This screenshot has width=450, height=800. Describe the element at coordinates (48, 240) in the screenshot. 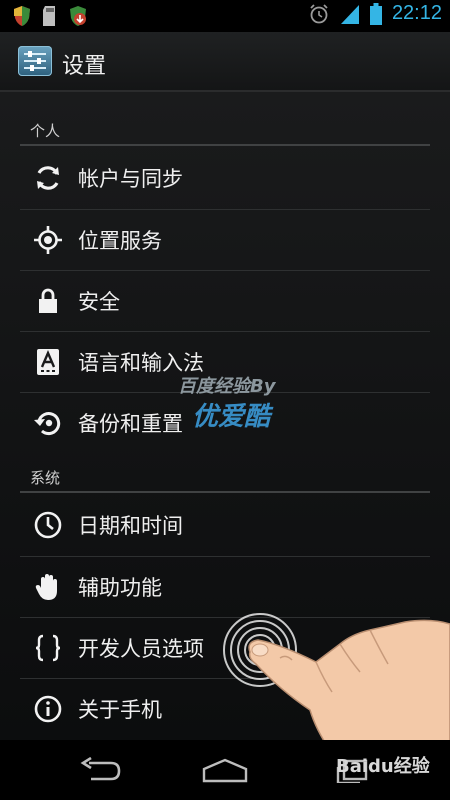

I see `location-icon` at that location.